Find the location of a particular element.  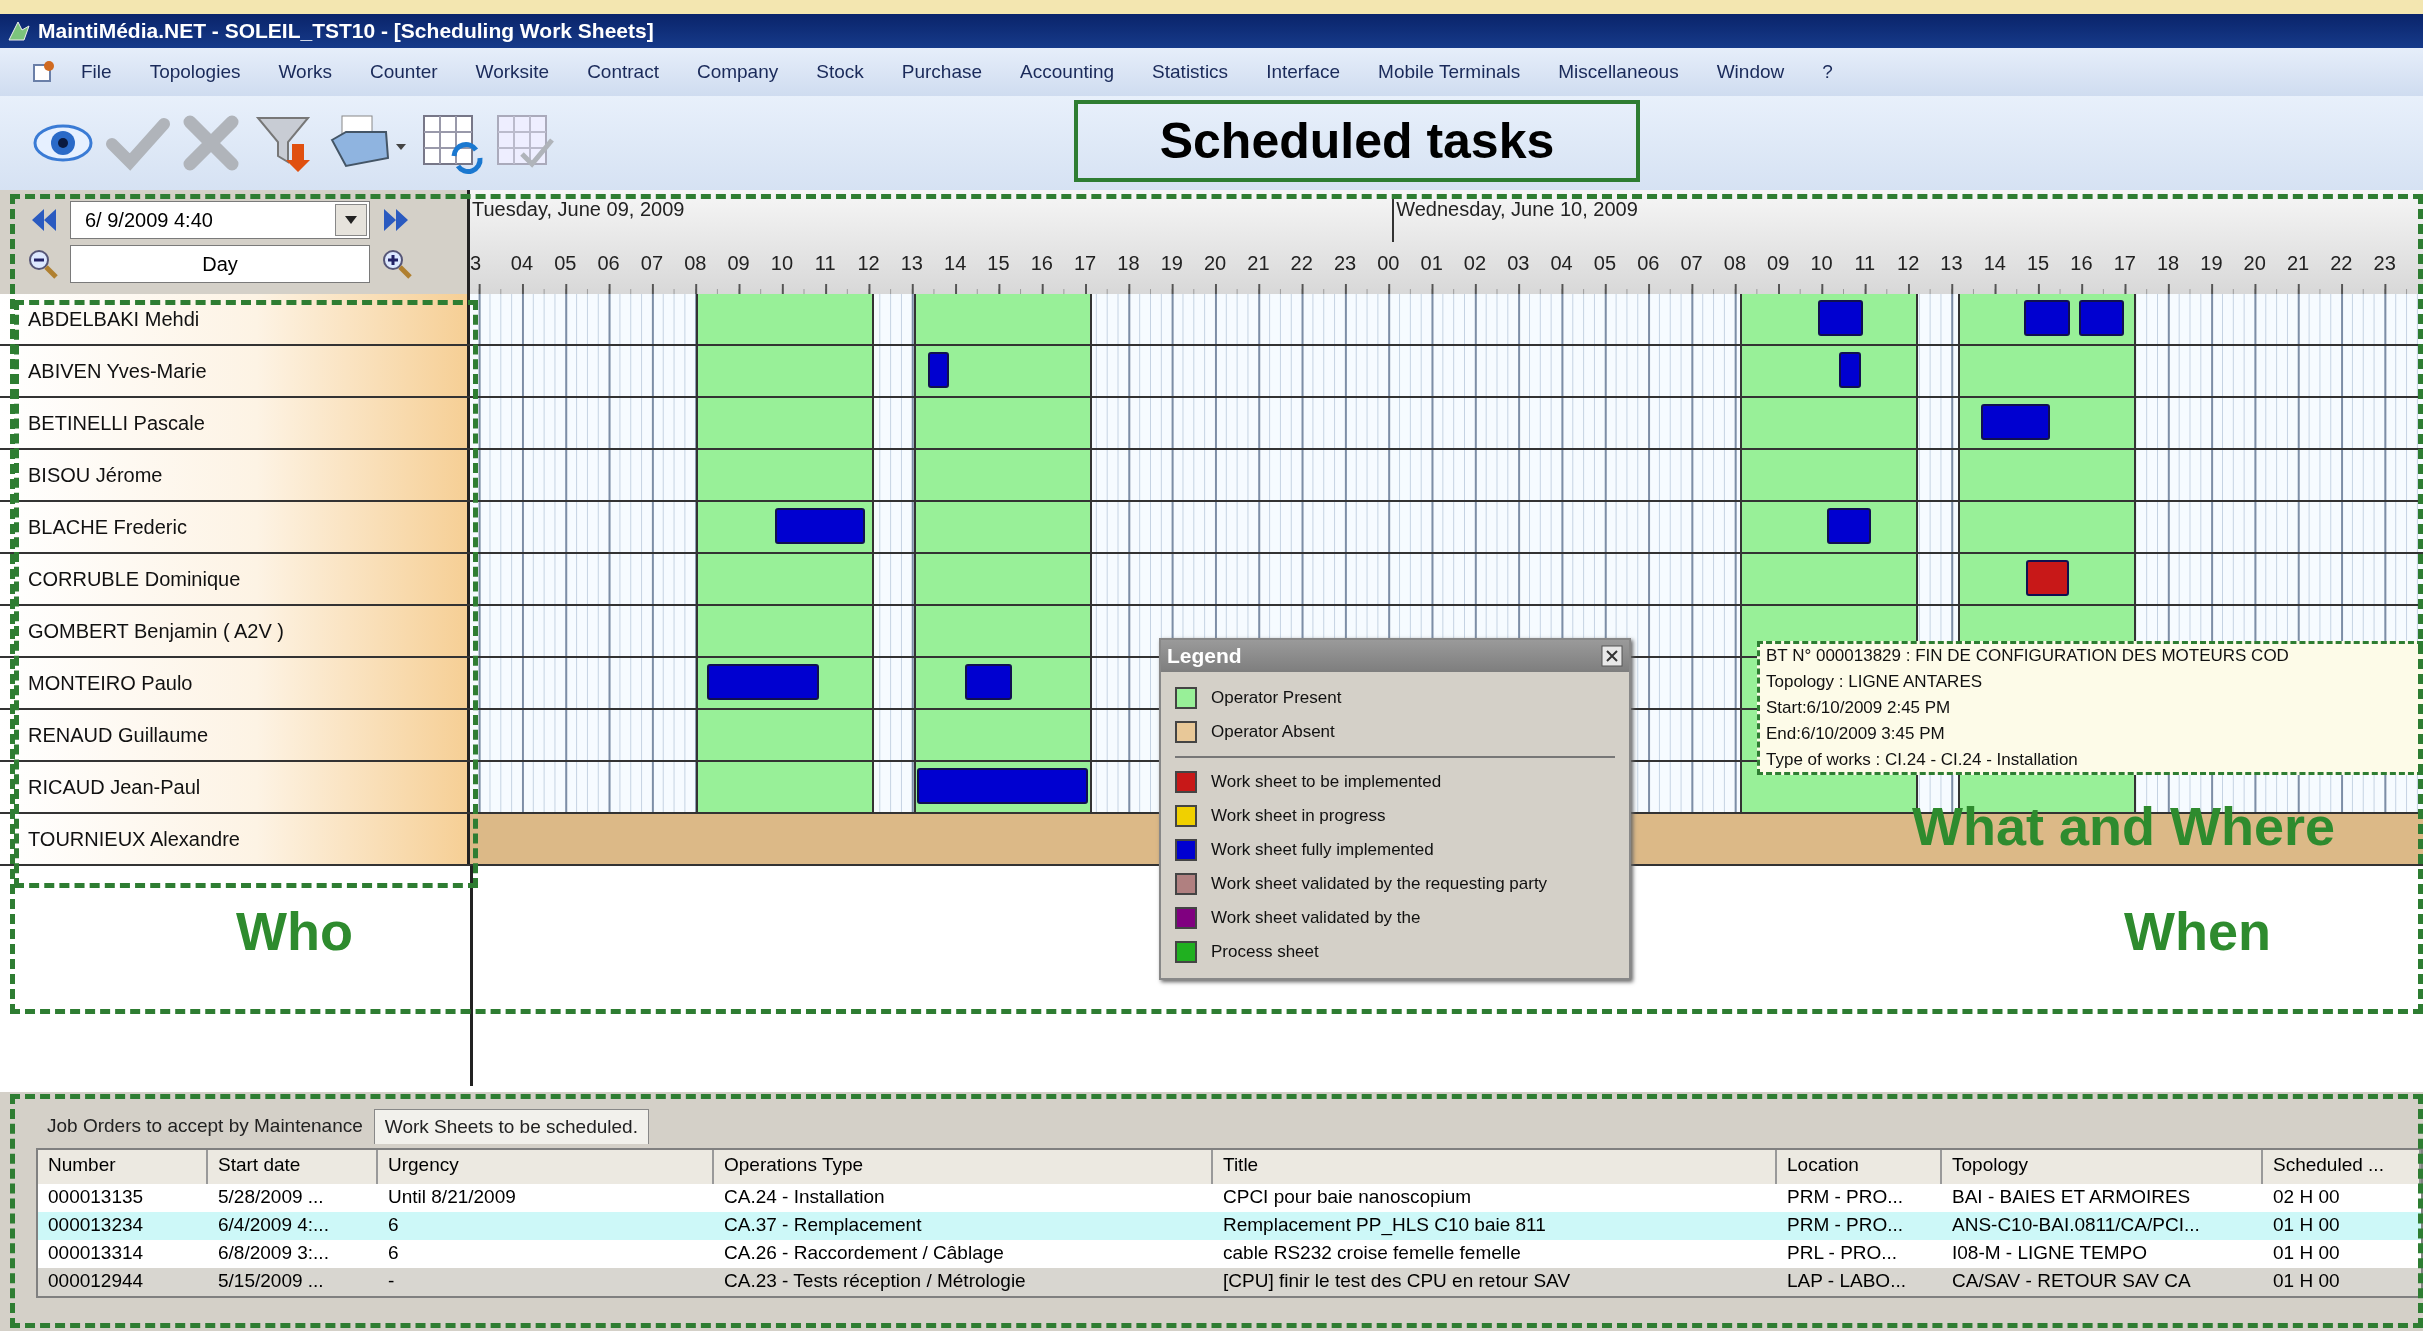

table-cell-text: 6 is located at coordinates (393, 1225).